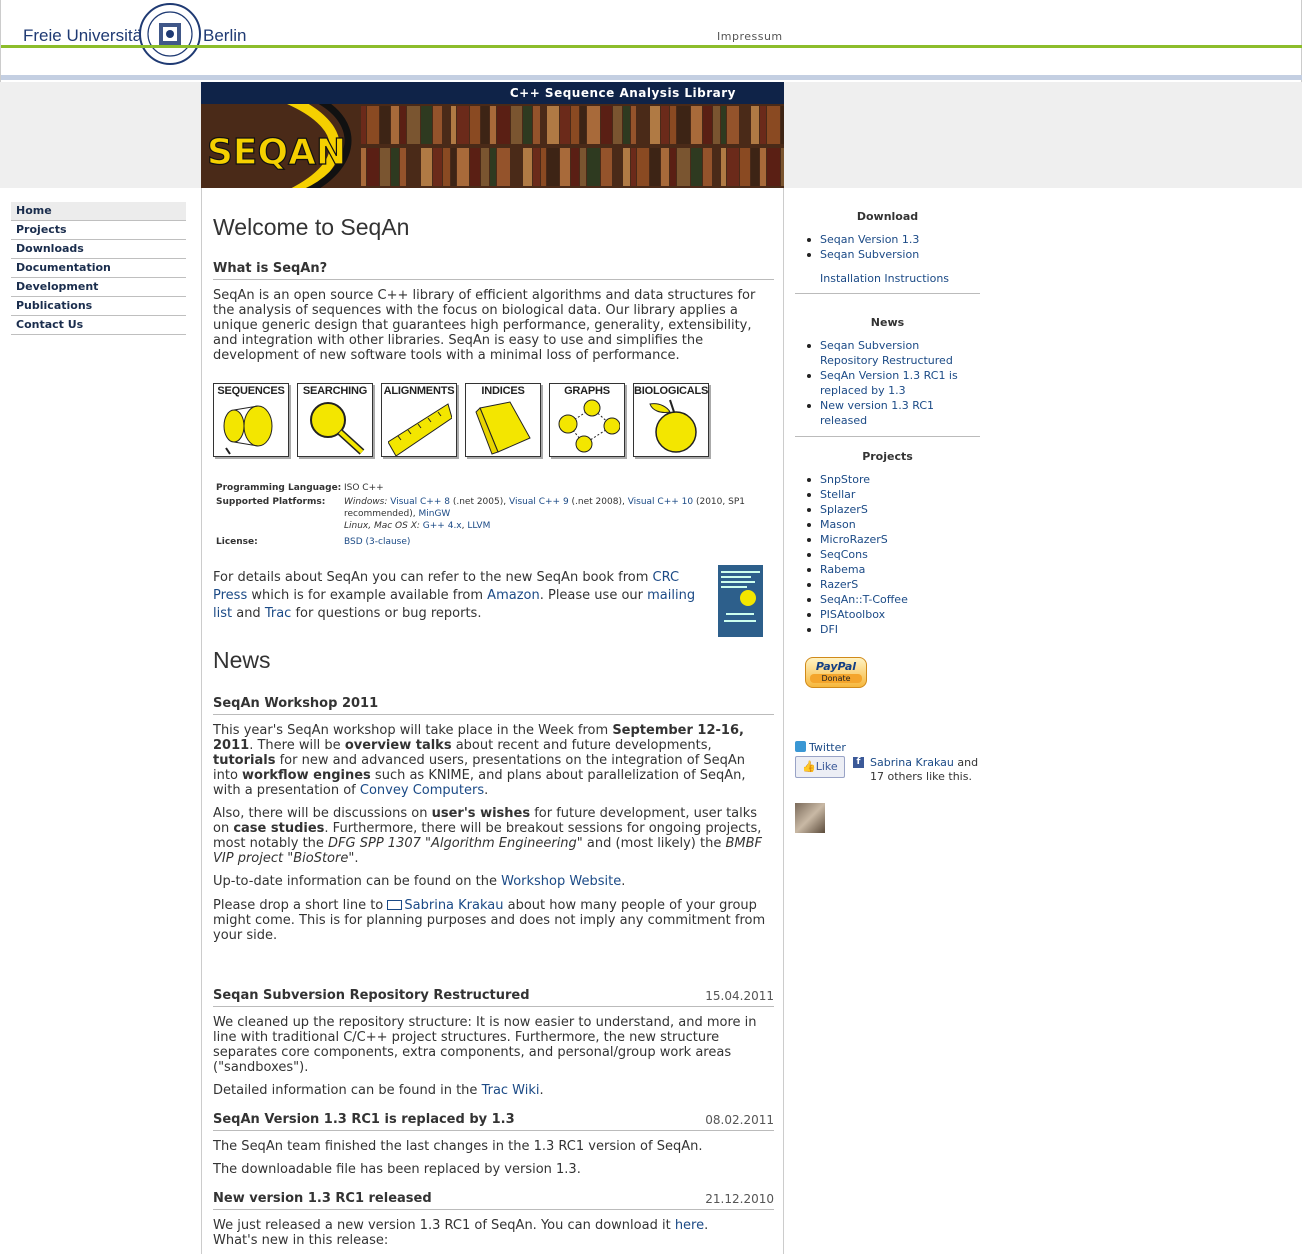 This screenshot has height=1254, width=1302. Describe the element at coordinates (98, 211) in the screenshot. I see `nav-item-home: Home` at that location.